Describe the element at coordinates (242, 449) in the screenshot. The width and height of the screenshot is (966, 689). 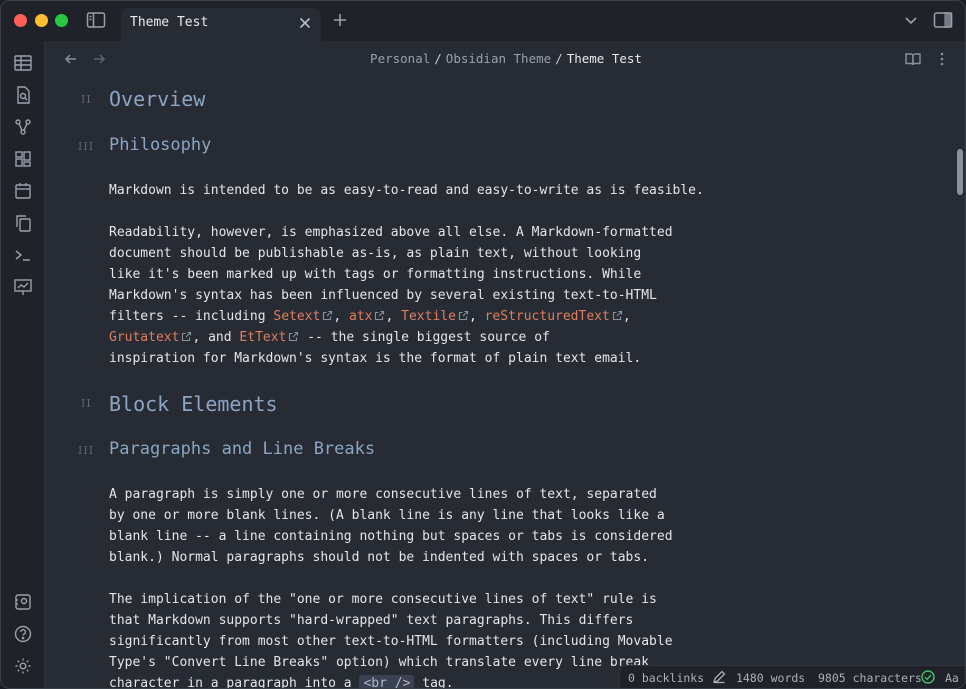
I see `heading-paragraphs-line-breaks: Paragraphs and Line Breaks` at that location.